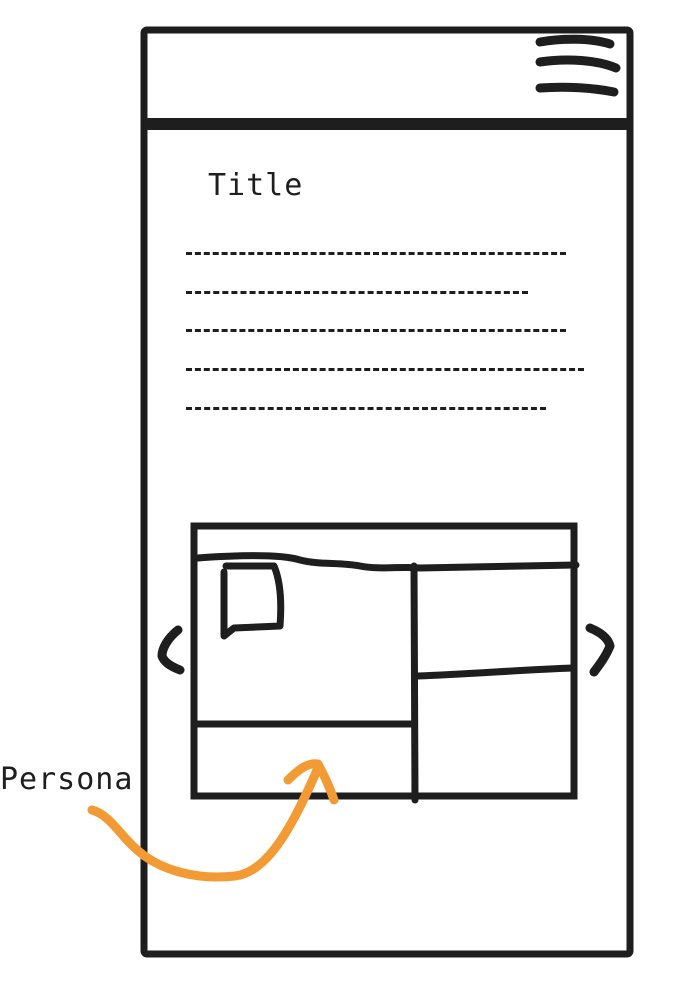 Image resolution: width=674 pixels, height=982 pixels. Describe the element at coordinates (256, 185) in the screenshot. I see `page-title: Title` at that location.